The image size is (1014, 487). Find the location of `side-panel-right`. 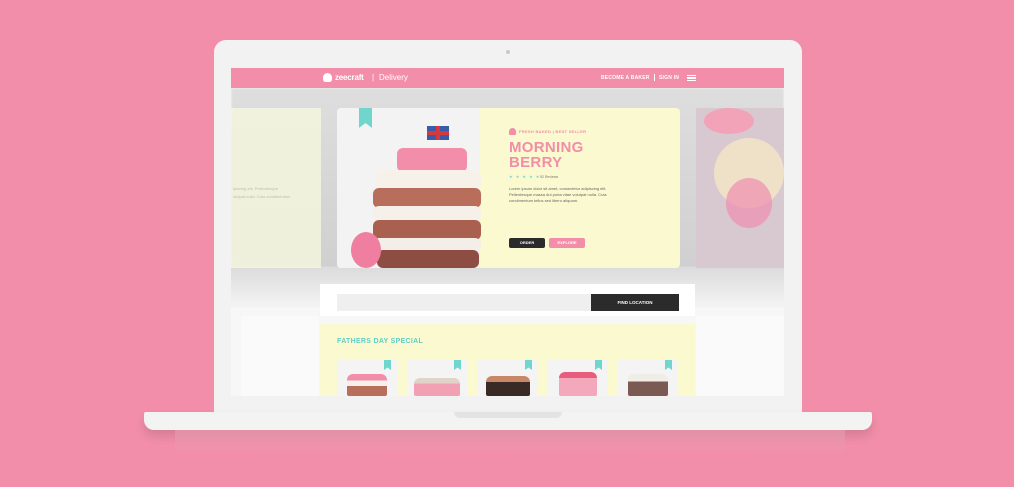

side-panel-right is located at coordinates (740, 356).